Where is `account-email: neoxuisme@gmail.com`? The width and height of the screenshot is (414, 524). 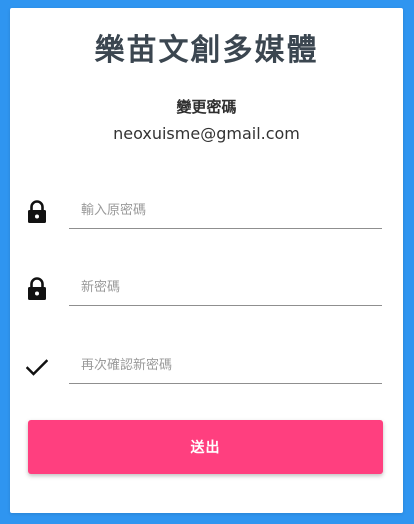 account-email: neoxuisme@gmail.com is located at coordinates (206, 133).